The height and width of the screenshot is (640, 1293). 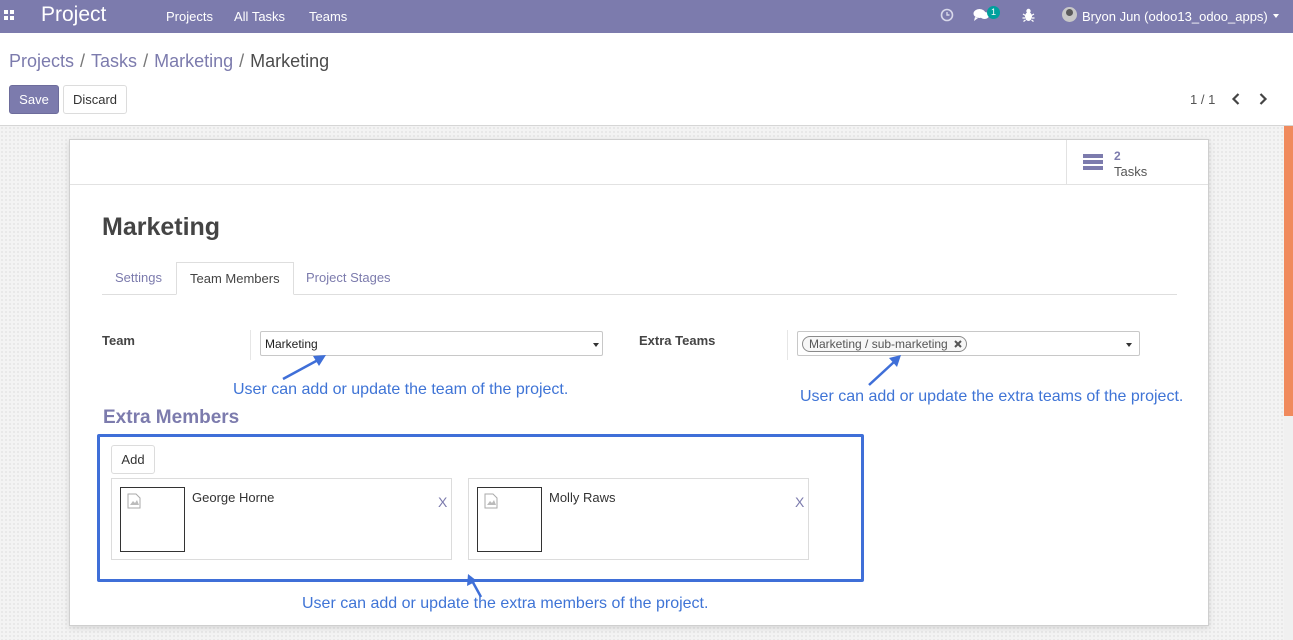 What do you see at coordinates (638, 519) in the screenshot?
I see `member-card: Molly Raws X` at bounding box center [638, 519].